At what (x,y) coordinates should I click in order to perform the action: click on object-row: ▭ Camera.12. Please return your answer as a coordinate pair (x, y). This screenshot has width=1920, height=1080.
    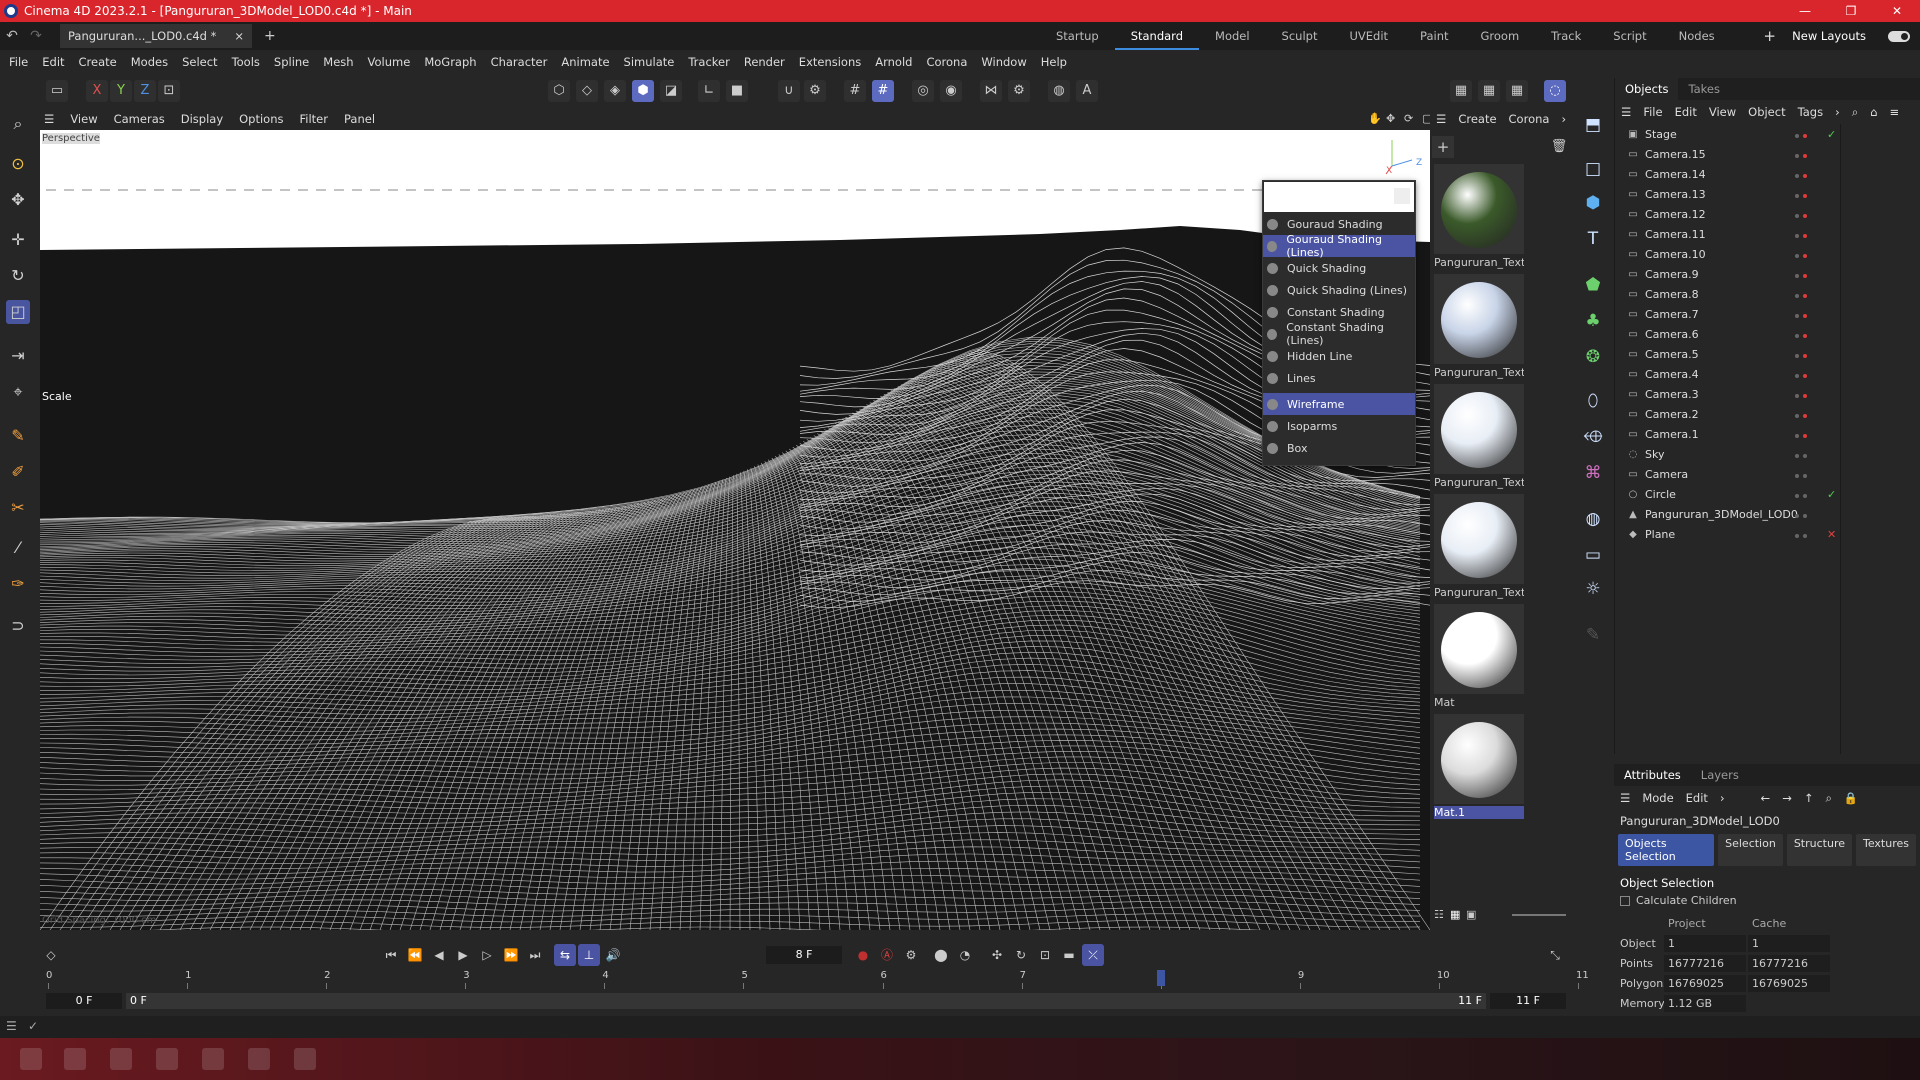
    Looking at the image, I should click on (1767, 214).